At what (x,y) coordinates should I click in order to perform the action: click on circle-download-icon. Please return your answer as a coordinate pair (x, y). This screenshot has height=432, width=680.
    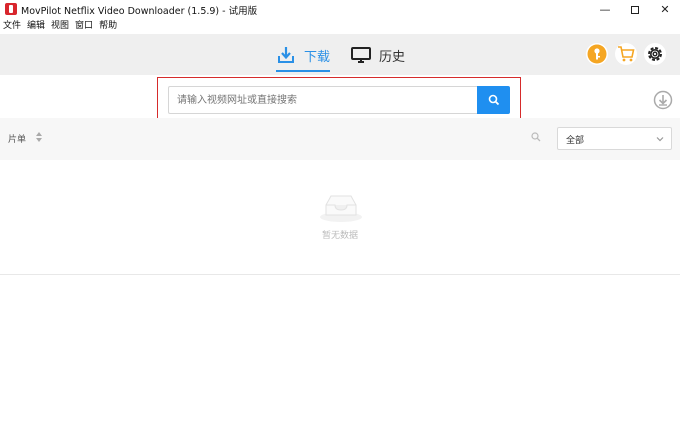
    Looking at the image, I should click on (663, 100).